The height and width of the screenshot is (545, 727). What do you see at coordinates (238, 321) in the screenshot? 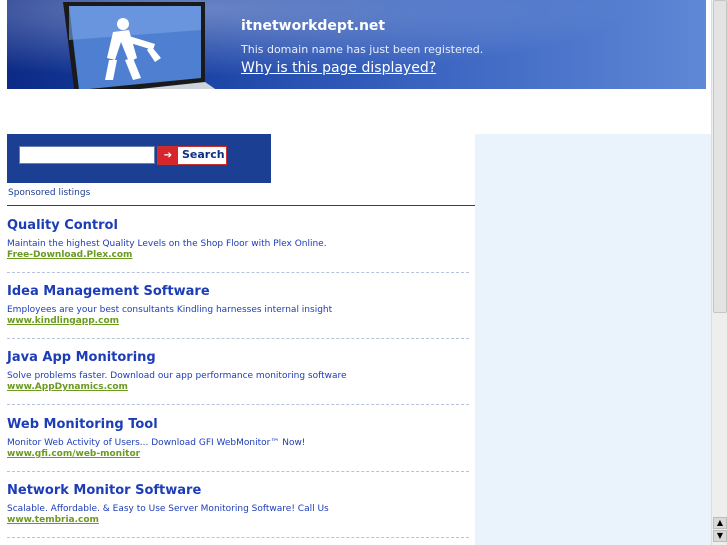
I see `listing-url-link: www.kindlingapp.com` at bounding box center [238, 321].